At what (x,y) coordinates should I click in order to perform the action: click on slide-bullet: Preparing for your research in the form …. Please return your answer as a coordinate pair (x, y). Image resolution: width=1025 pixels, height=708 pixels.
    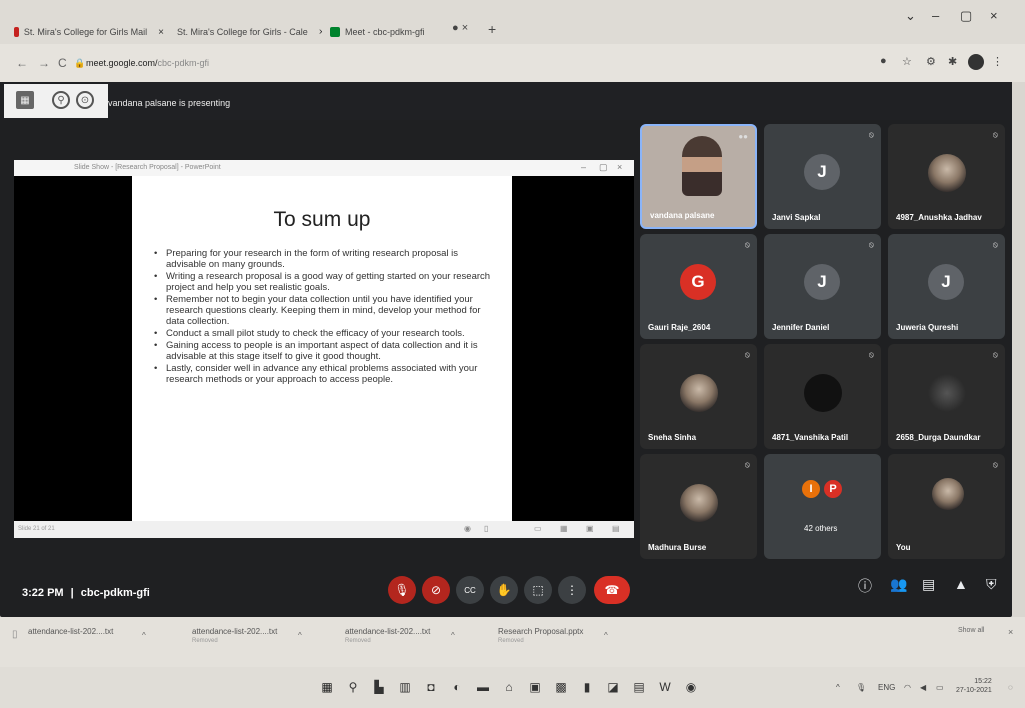
    Looking at the image, I should click on (324, 259).